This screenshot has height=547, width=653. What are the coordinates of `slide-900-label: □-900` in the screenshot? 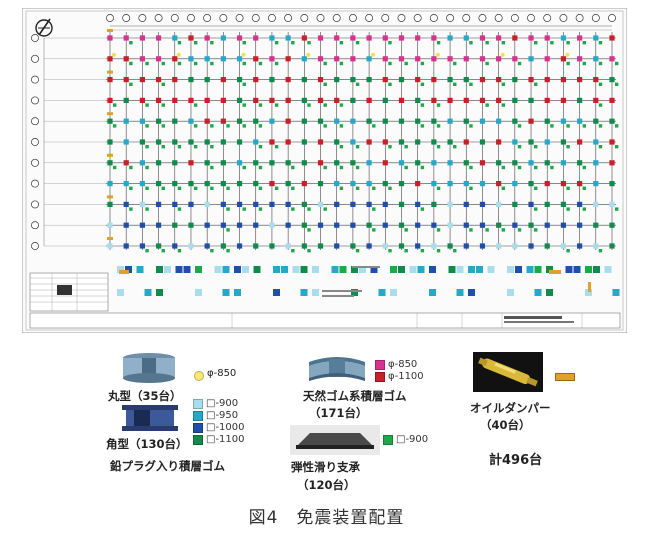 It's located at (412, 439).